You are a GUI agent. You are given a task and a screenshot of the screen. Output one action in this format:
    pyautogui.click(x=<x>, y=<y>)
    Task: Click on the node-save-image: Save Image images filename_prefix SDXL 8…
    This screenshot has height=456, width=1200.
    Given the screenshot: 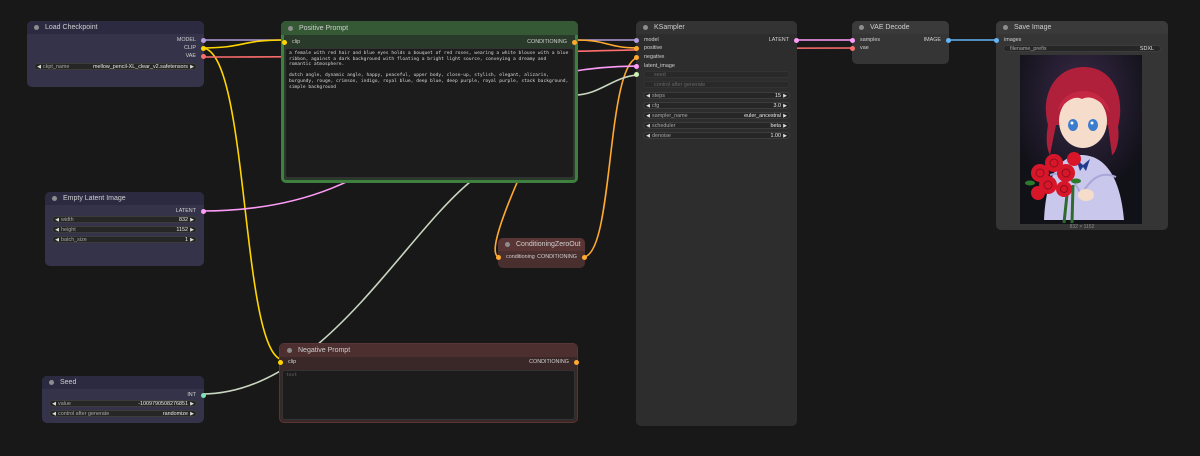 What is the action you would take?
    pyautogui.click(x=1081, y=125)
    